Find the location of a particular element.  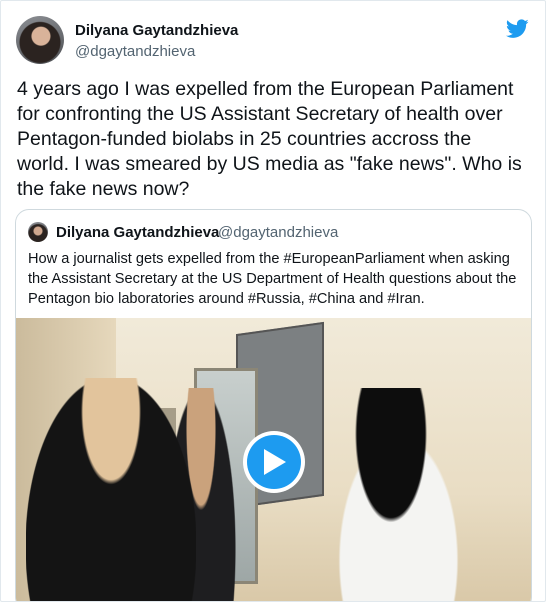

play-button is located at coordinates (274, 462).